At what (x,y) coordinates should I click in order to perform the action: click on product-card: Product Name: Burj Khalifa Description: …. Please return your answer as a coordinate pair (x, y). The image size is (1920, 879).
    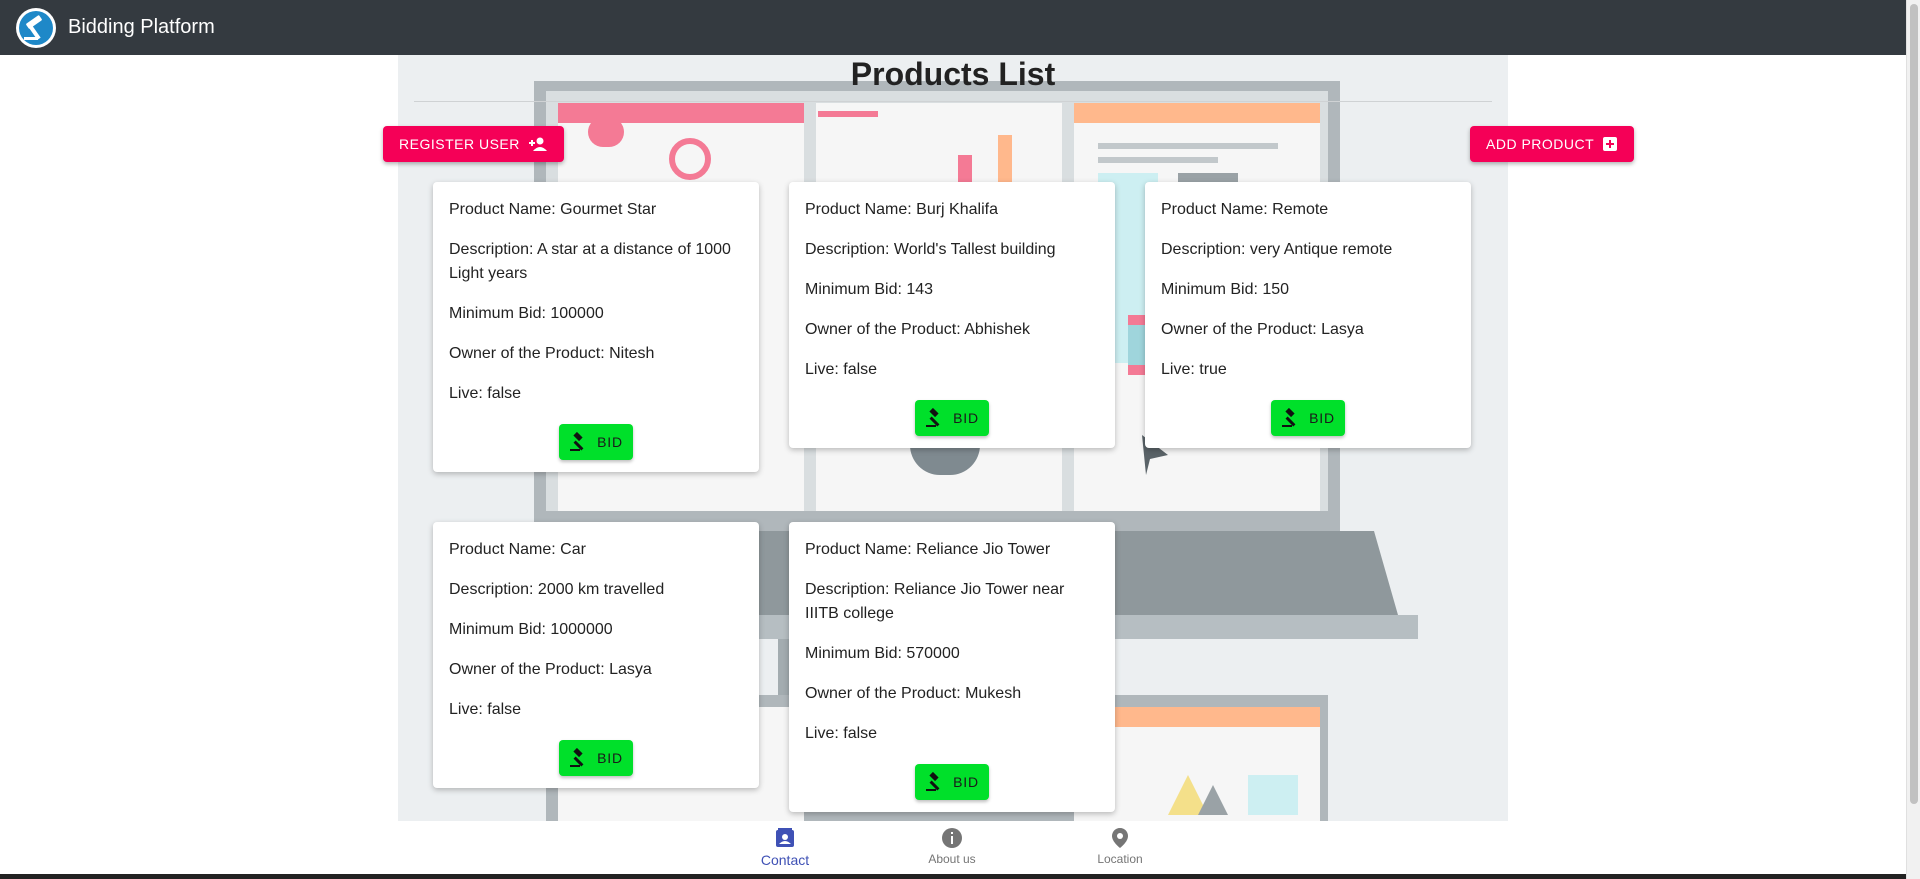
    Looking at the image, I should click on (952, 315).